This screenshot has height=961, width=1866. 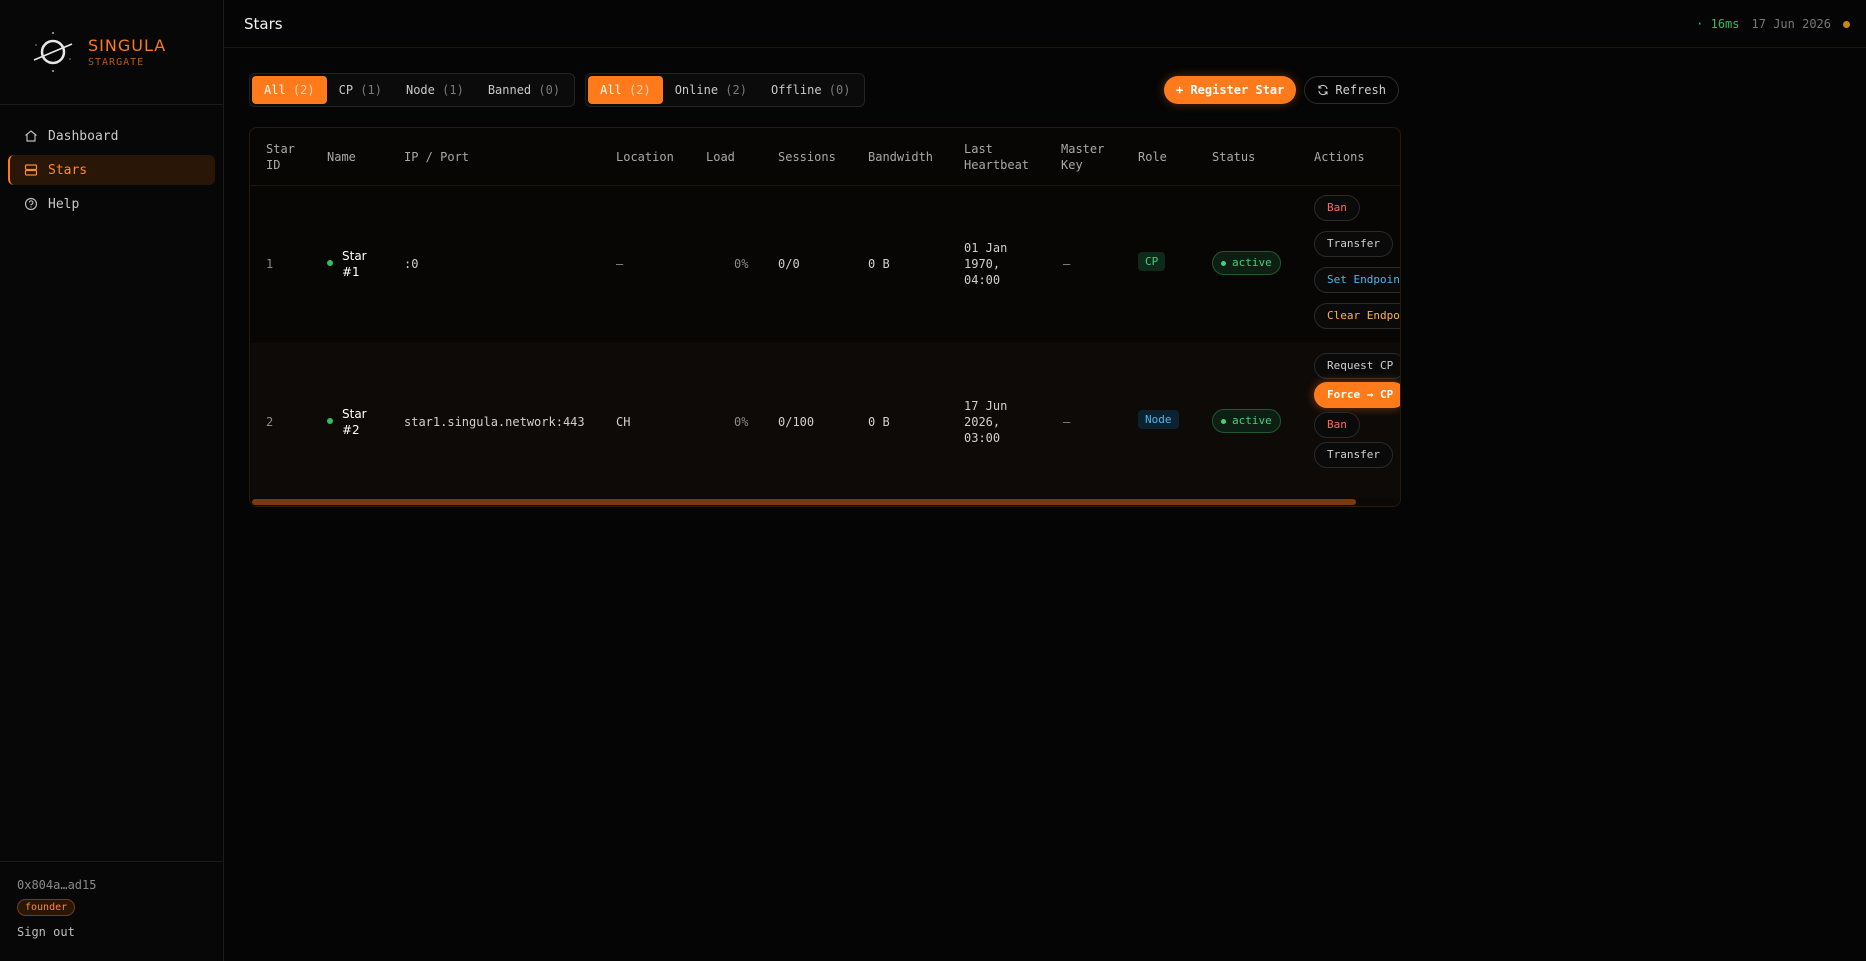 What do you see at coordinates (1252, 262) in the screenshot?
I see `status-text: active` at bounding box center [1252, 262].